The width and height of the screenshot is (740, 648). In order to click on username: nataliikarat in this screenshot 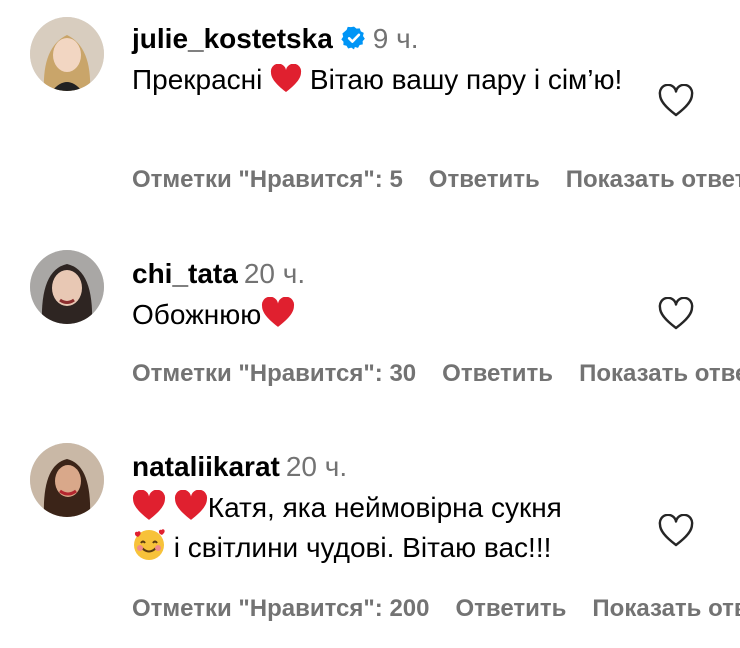, I will do `click(206, 466)`.